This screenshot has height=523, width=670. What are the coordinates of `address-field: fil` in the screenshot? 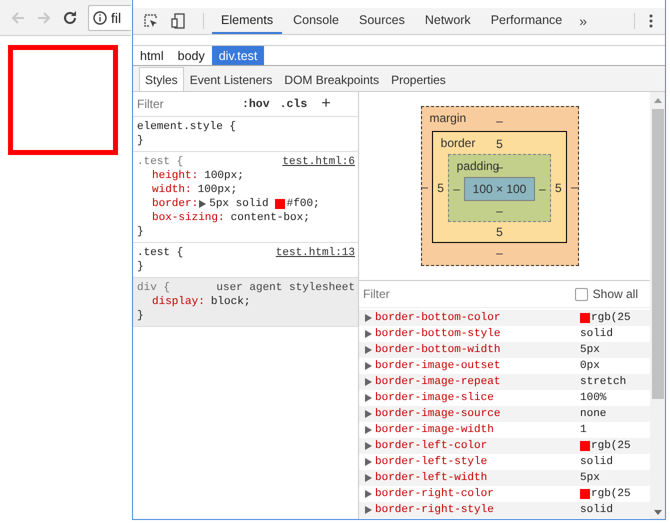 It's located at (109, 17).